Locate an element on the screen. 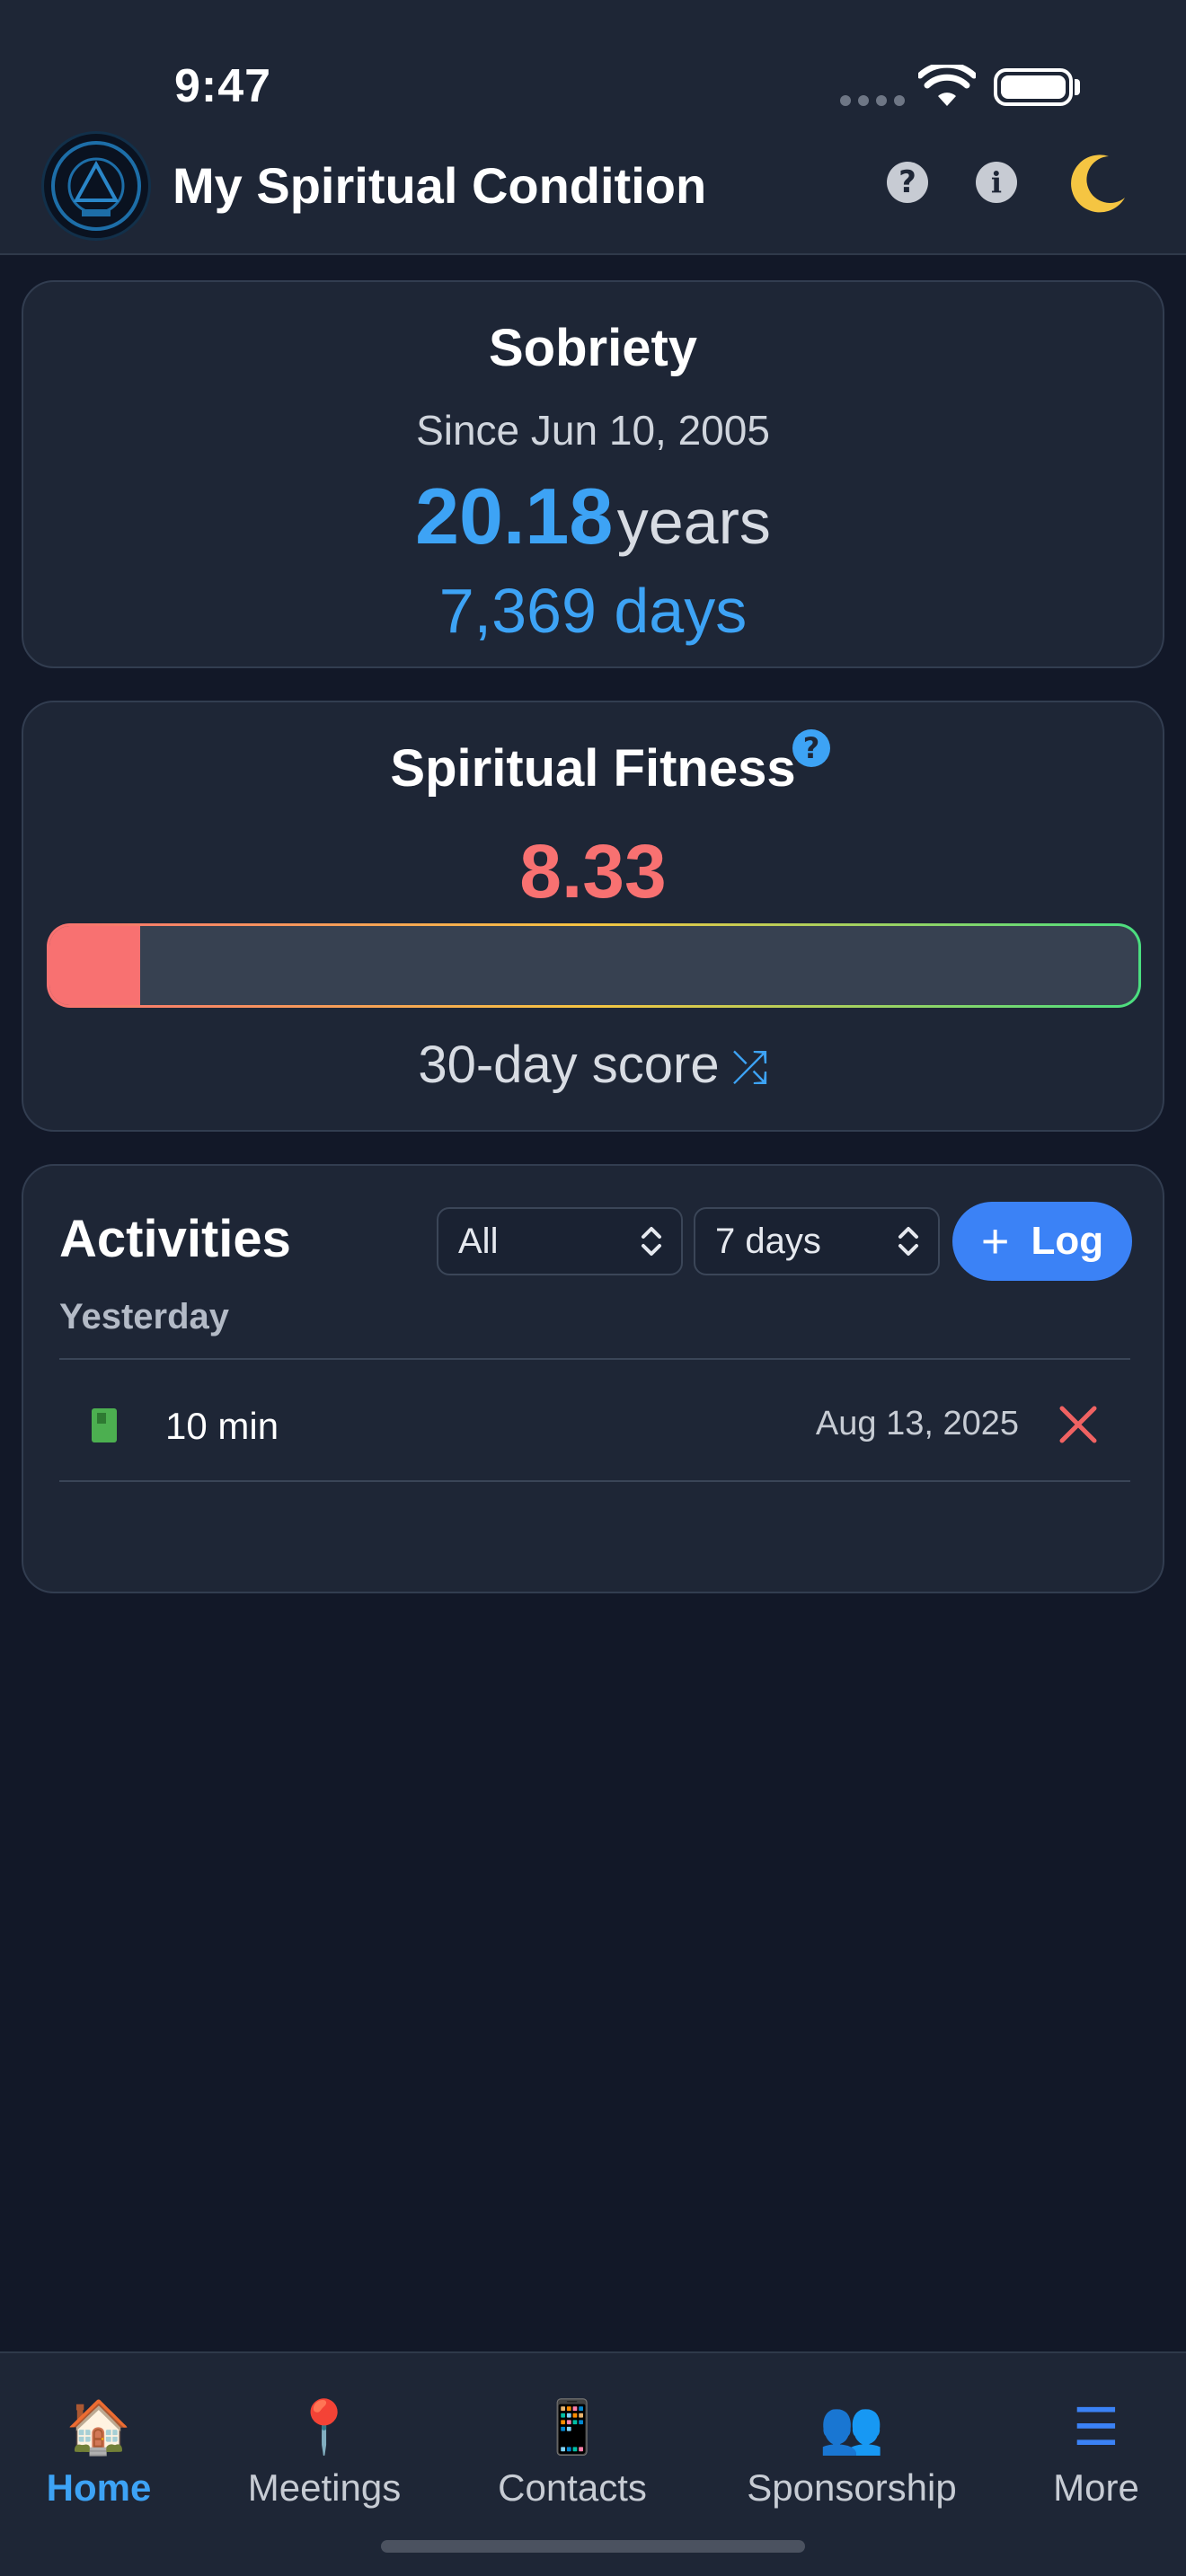 This screenshot has height=2576, width=1186. app-logo-badge-icon is located at coordinates (96, 186).